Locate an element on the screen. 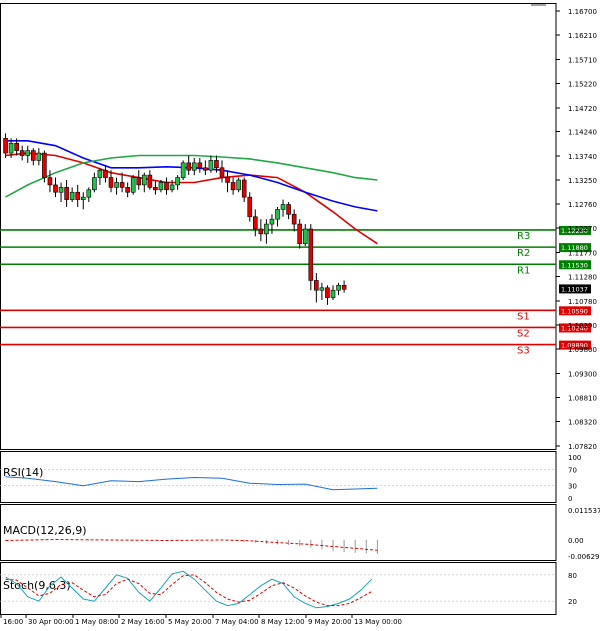  pivot-label-s3: S3 is located at coordinates (523, 351).